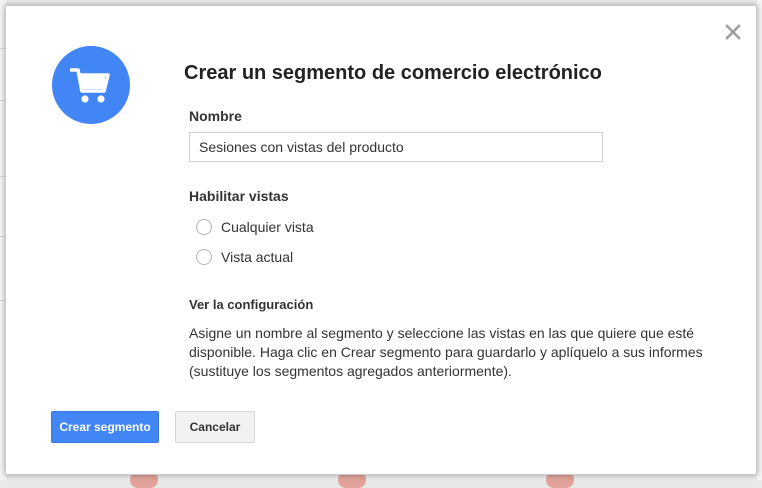 This screenshot has width=762, height=488. What do you see at coordinates (215, 116) in the screenshot?
I see `name-label: Nombre` at bounding box center [215, 116].